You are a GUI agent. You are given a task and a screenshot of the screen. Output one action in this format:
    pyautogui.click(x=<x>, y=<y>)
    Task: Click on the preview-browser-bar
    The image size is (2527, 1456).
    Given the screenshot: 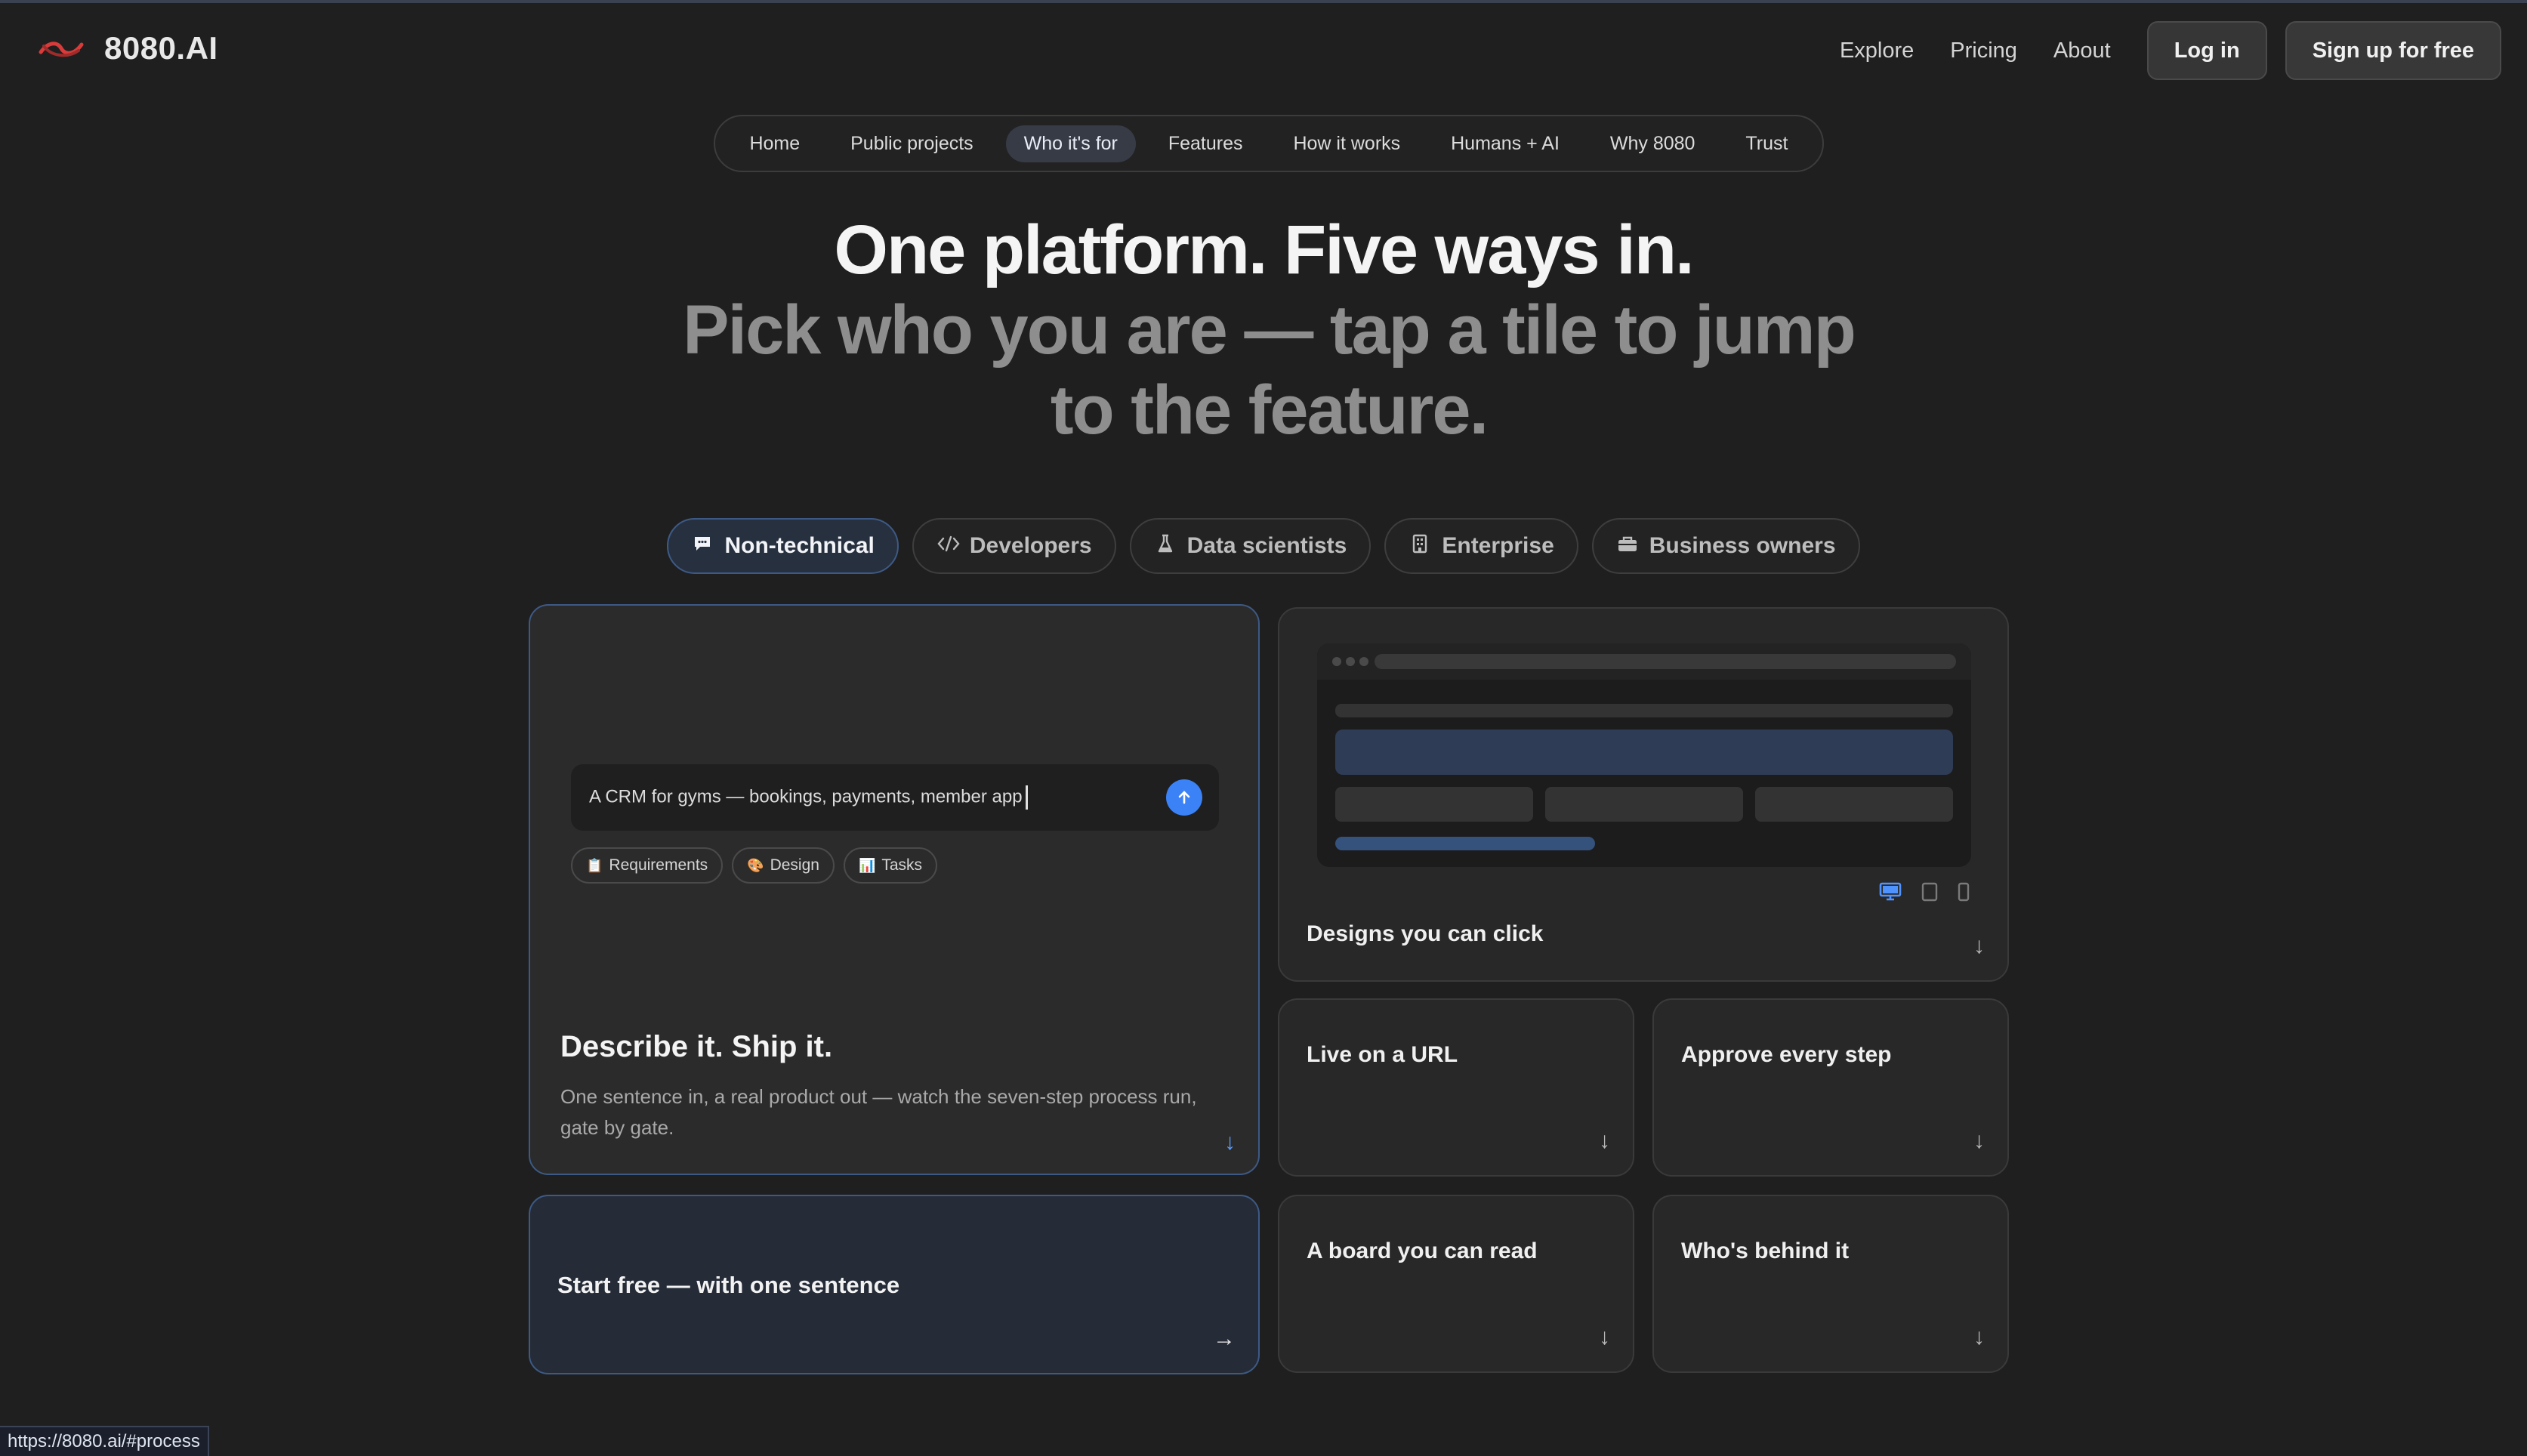 What is the action you would take?
    pyautogui.click(x=1644, y=661)
    